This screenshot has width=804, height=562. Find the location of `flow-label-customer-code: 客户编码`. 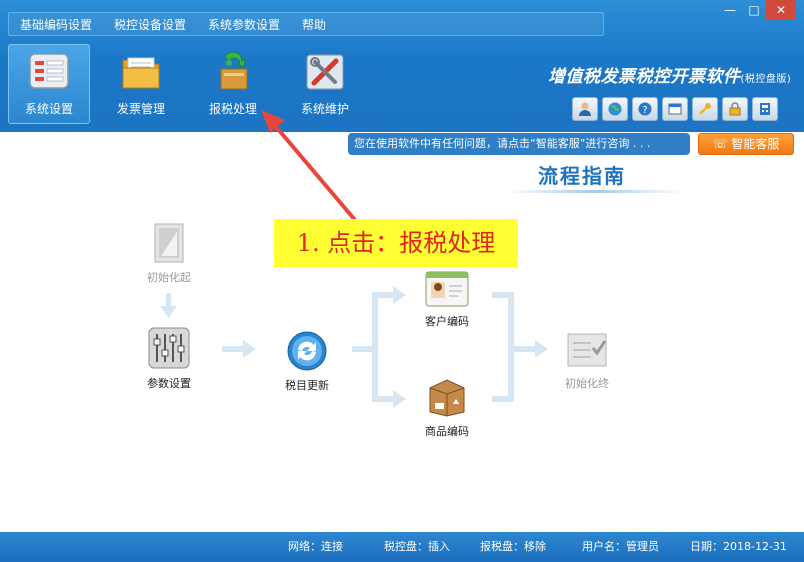

flow-label-customer-code: 客户编码 is located at coordinates (447, 321).